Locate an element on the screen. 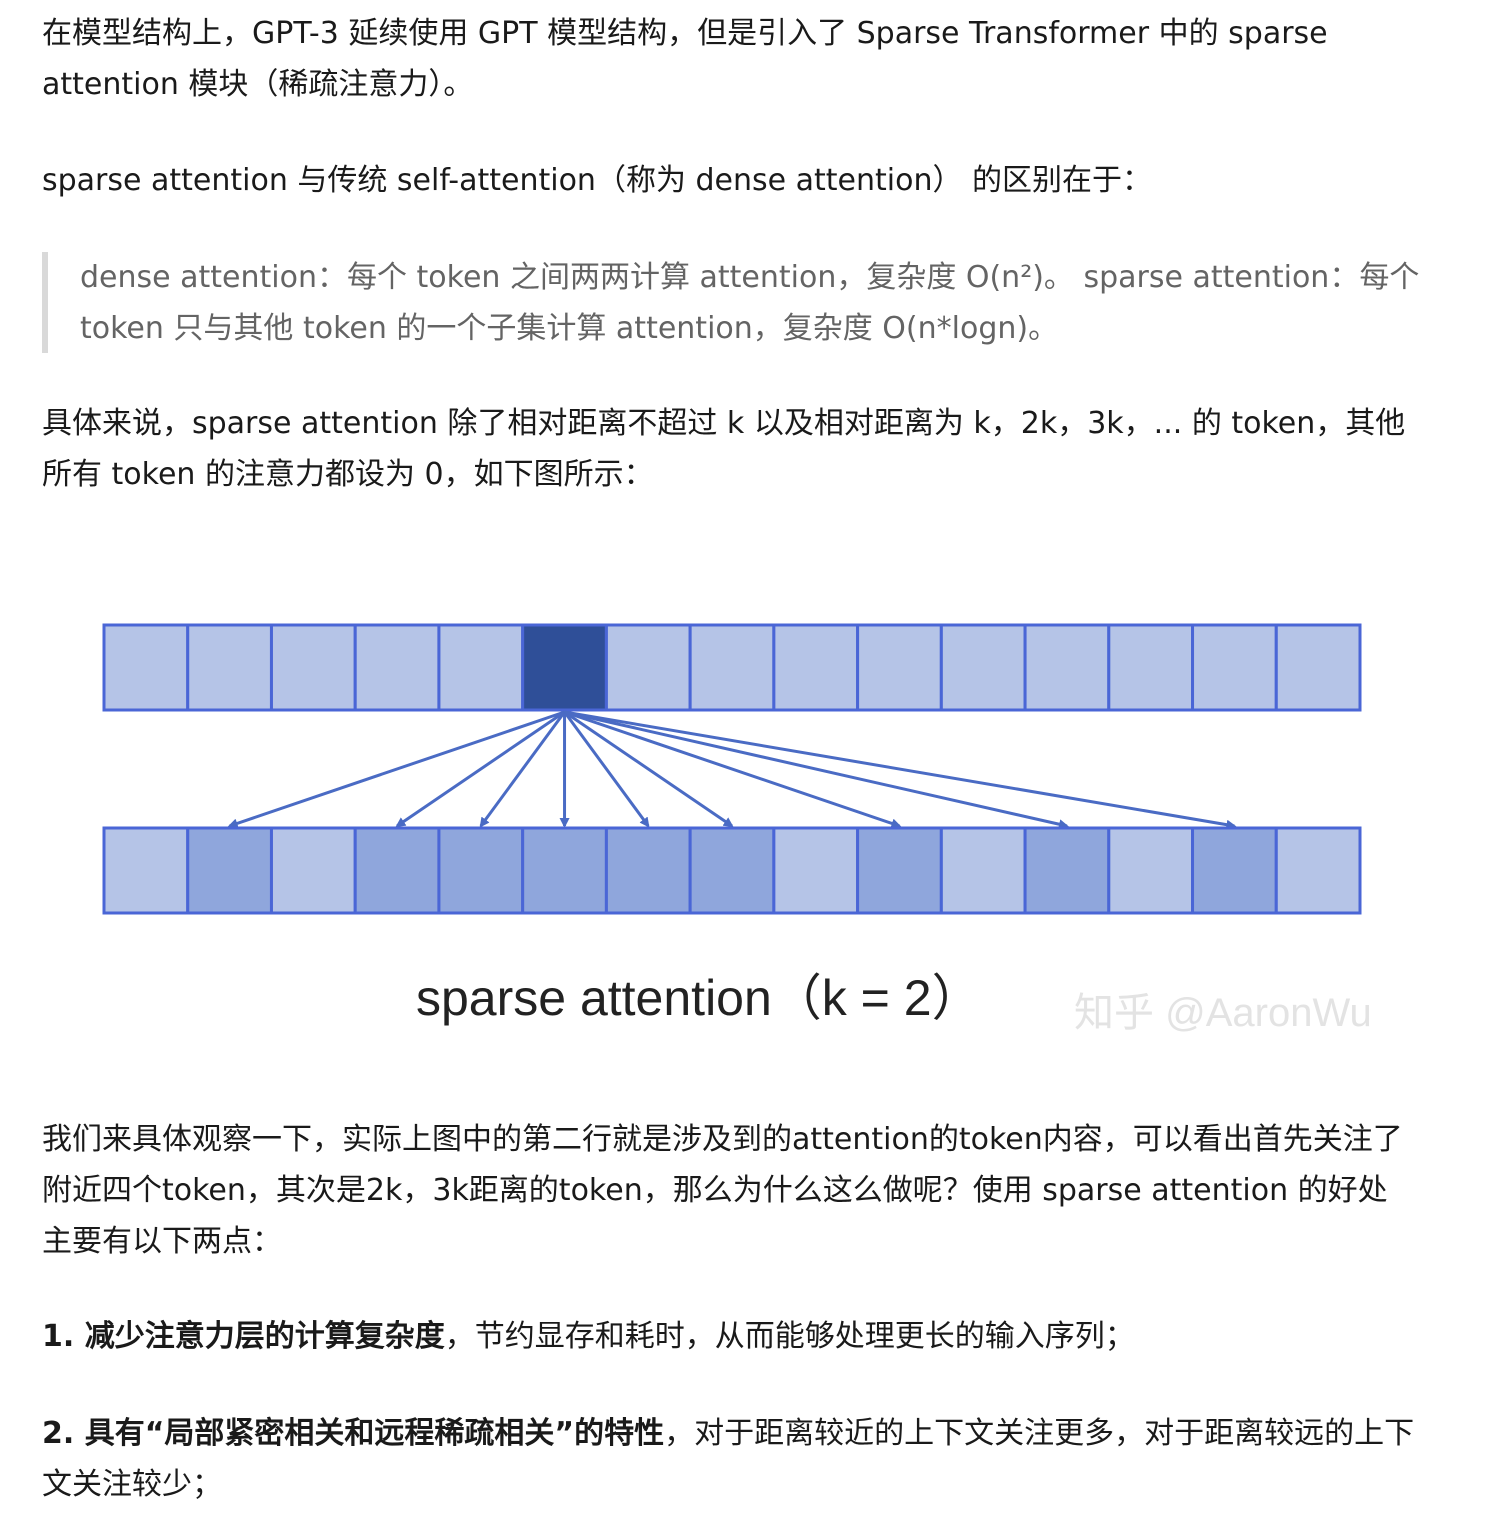 The width and height of the screenshot is (1490, 1522). list-item-1: 1. 减少注意力层的计算复杂度，节约显存和耗时，从而能够处理更长的输入序列； is located at coordinates (742, 1336).